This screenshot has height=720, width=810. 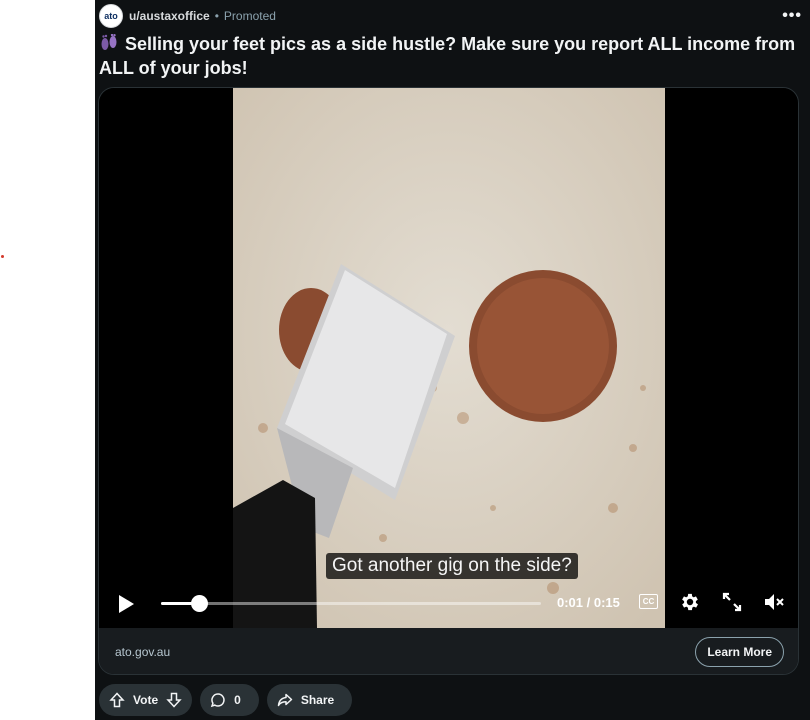 What do you see at coordinates (588, 602) in the screenshot?
I see `video-time: 0:01 / 0:15` at bounding box center [588, 602].